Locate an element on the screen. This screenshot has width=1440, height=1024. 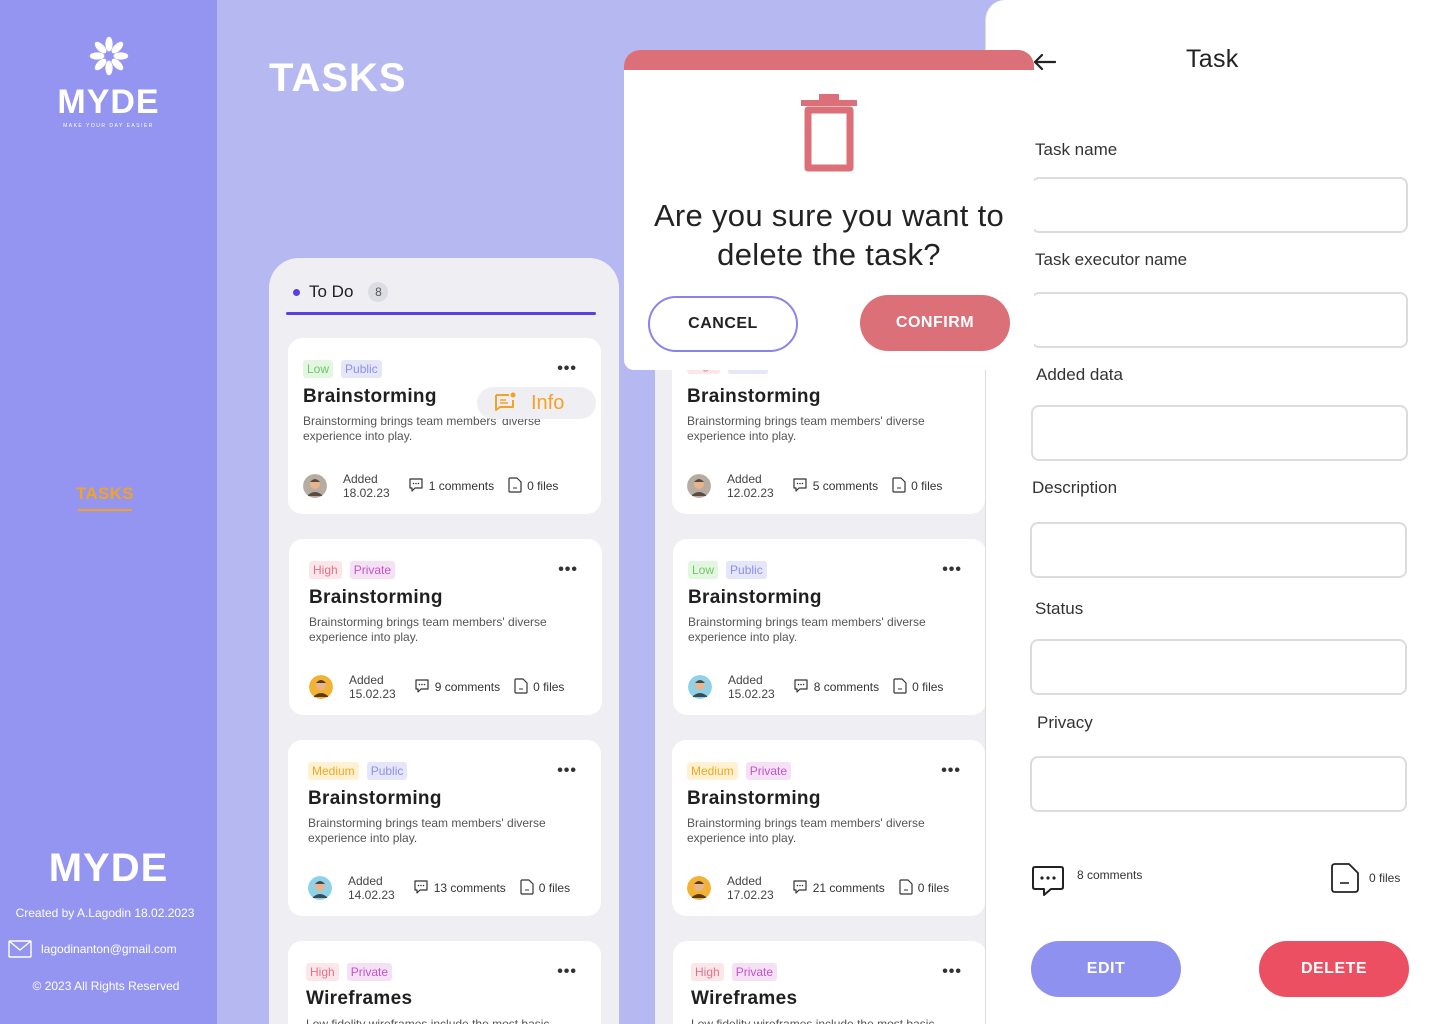
card-footer: Added 15.02.23 8 comments 0 files is located at coordinates (830, 687).